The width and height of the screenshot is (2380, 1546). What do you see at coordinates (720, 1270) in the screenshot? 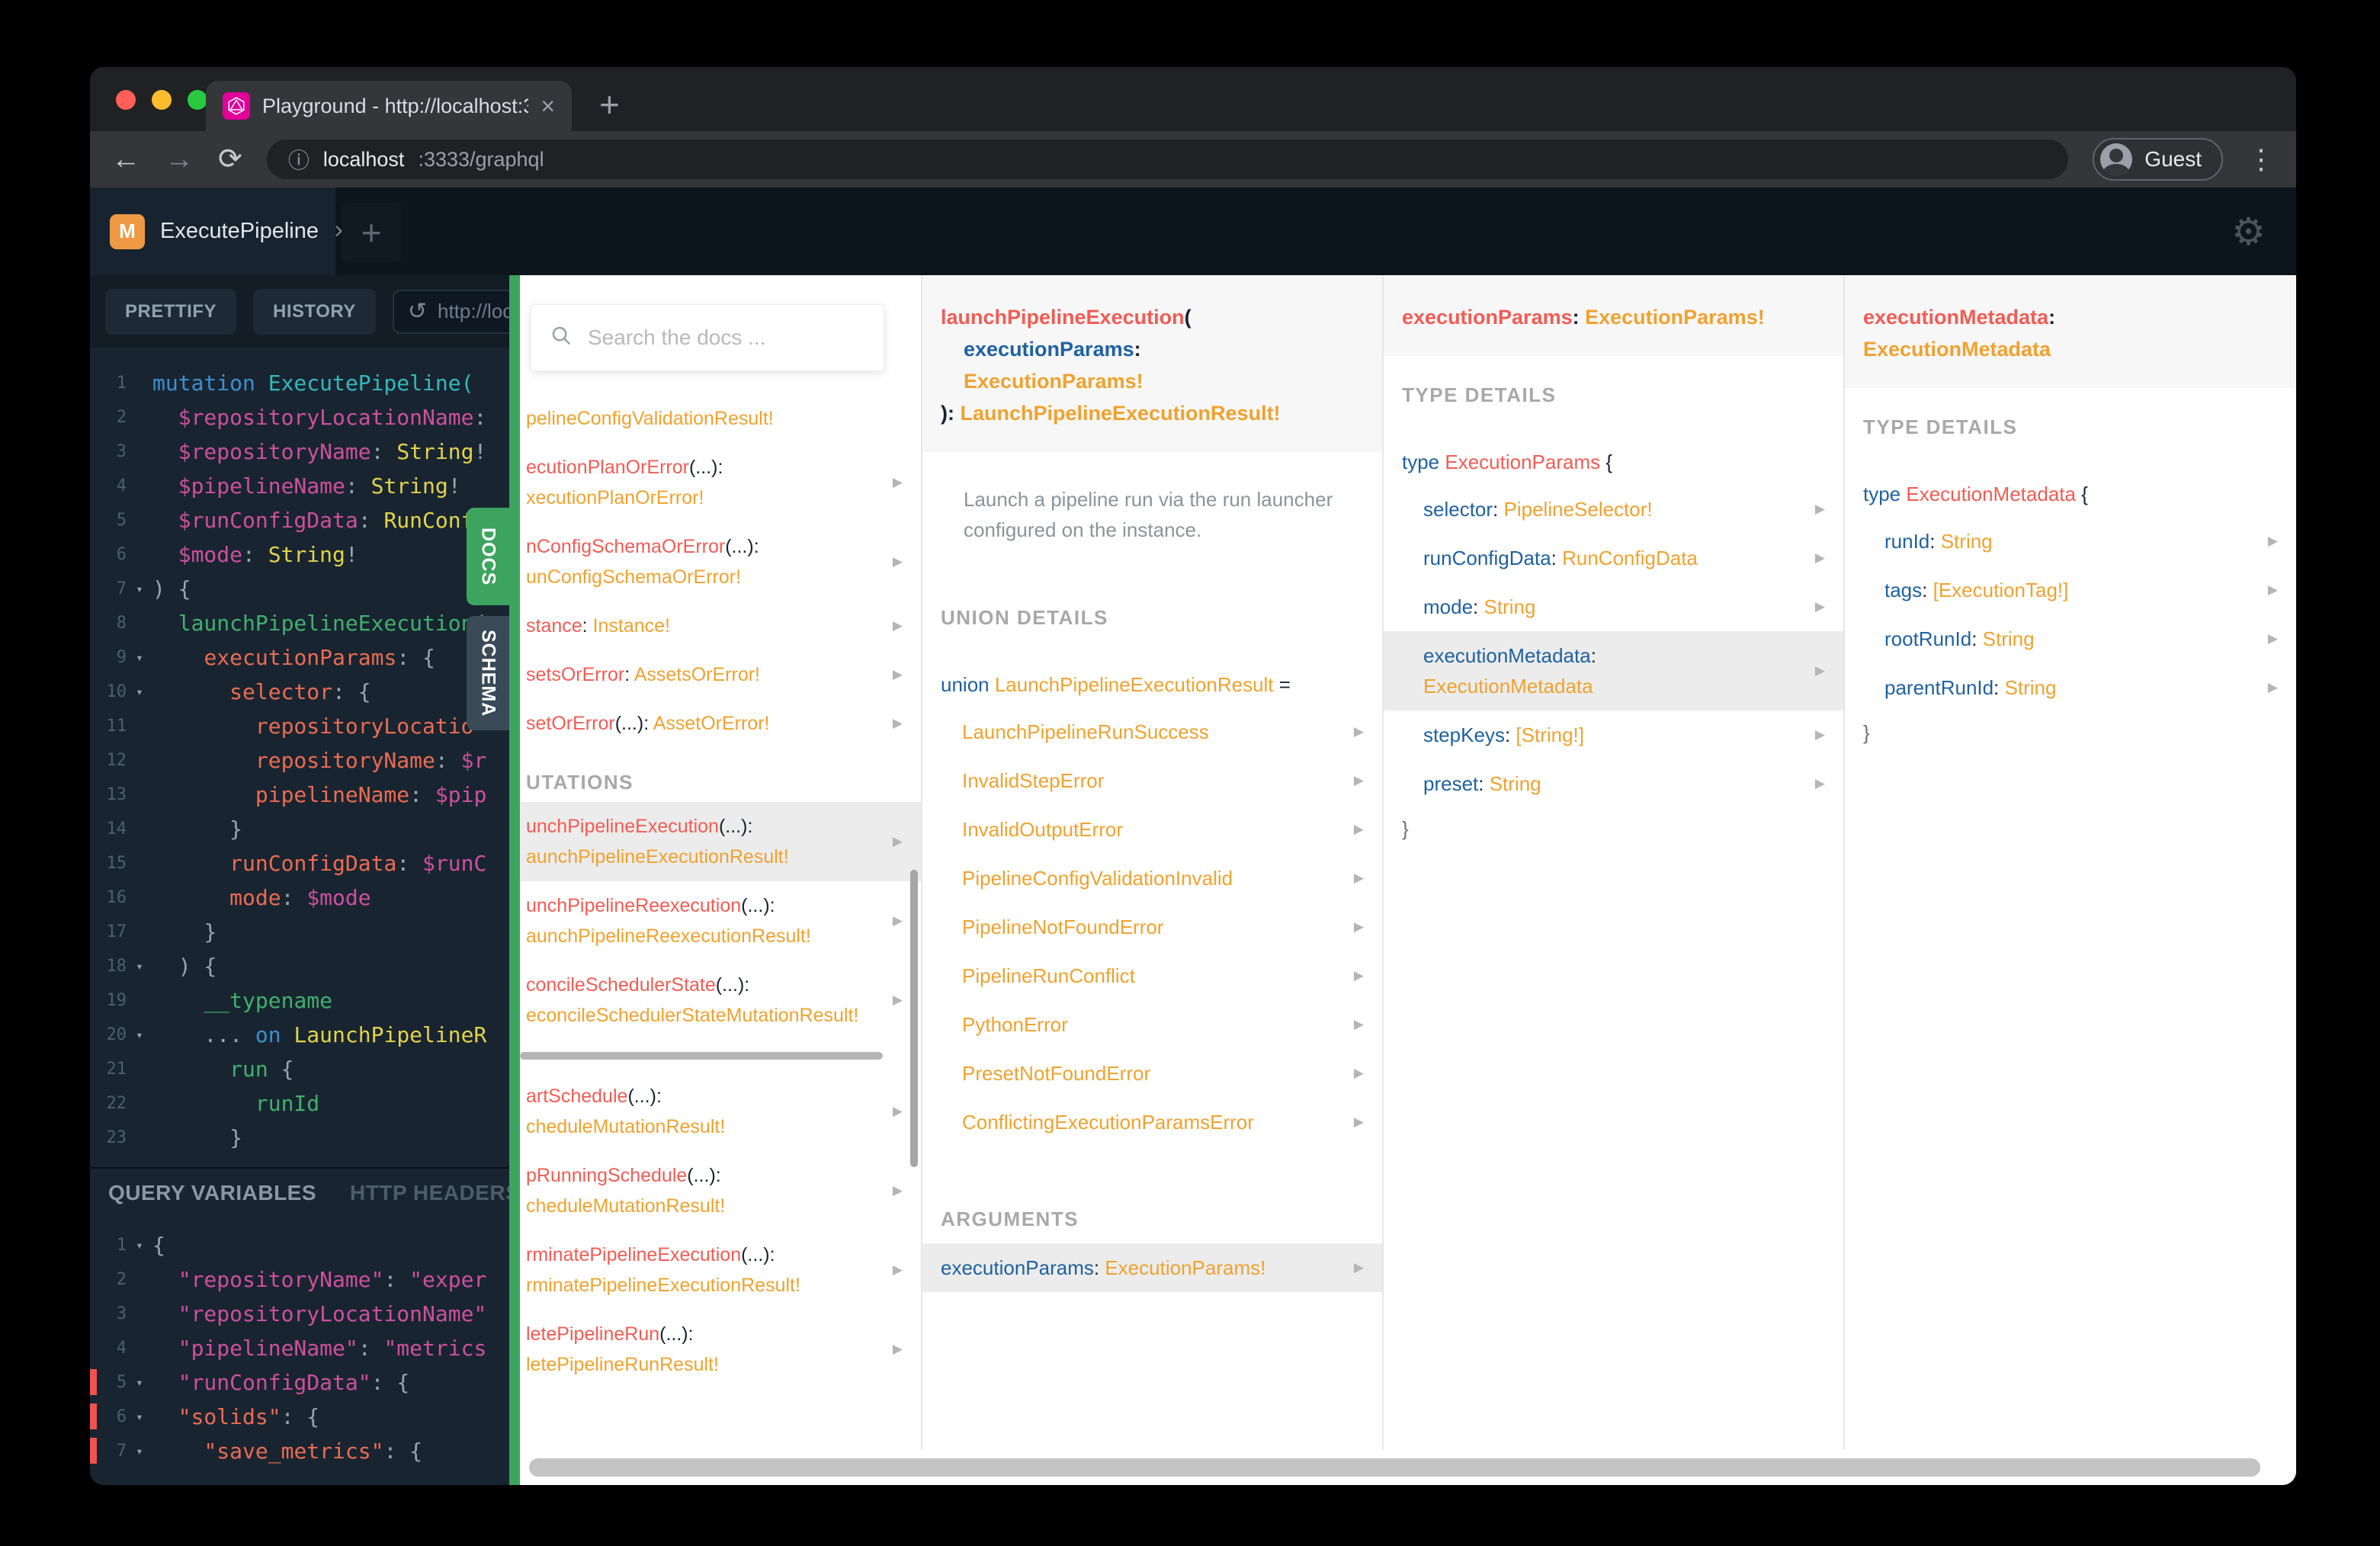
I see `doc-item: rminatePipelineExecution(...)` at bounding box center [720, 1270].